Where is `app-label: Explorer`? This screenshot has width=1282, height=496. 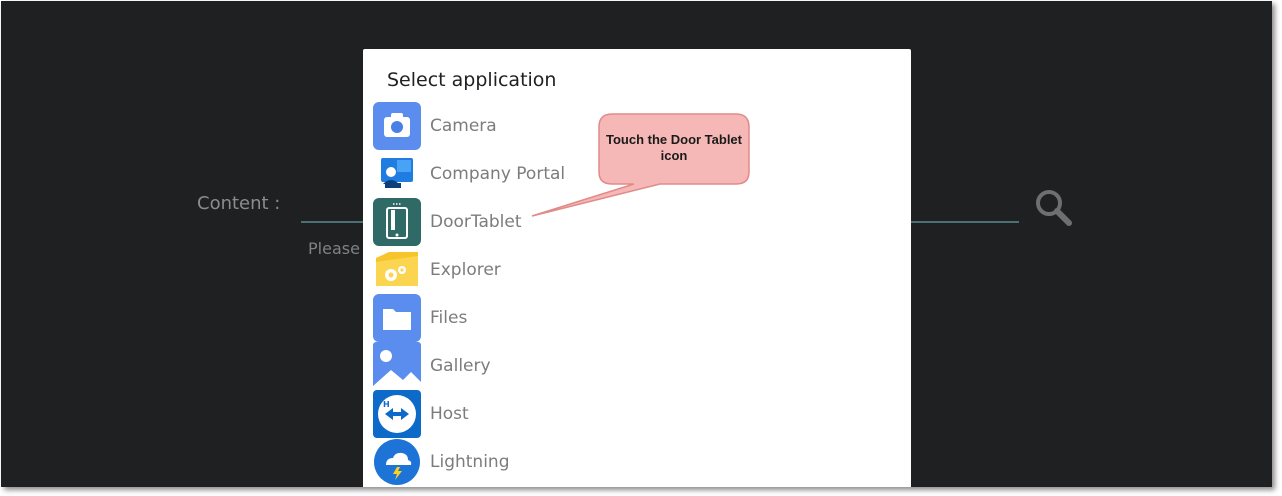
app-label: Explorer is located at coordinates (465, 270).